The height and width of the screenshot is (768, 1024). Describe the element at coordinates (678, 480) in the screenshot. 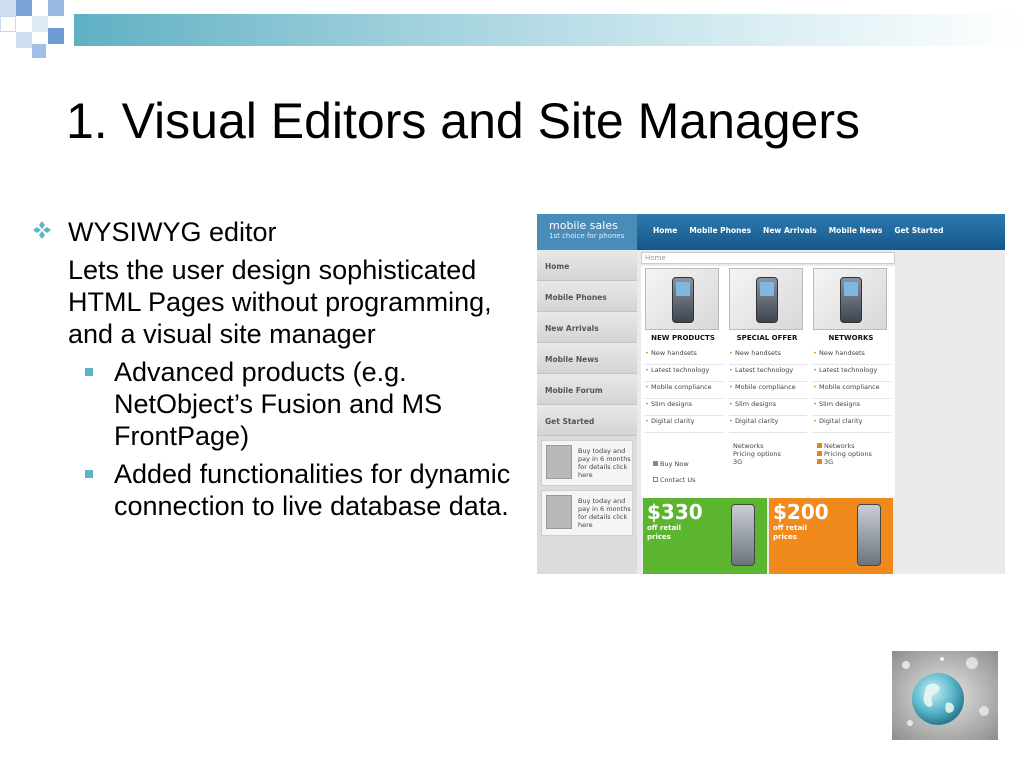

I see `contact-us-label: Contact Us` at that location.